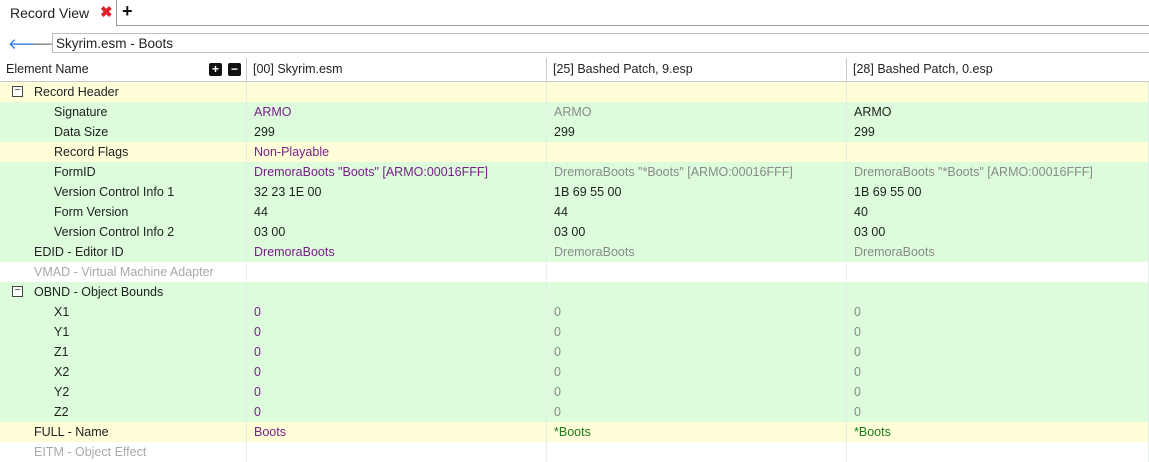 The height and width of the screenshot is (462, 1149). What do you see at coordinates (127, 11) in the screenshot?
I see `add-tab-icon: +` at bounding box center [127, 11].